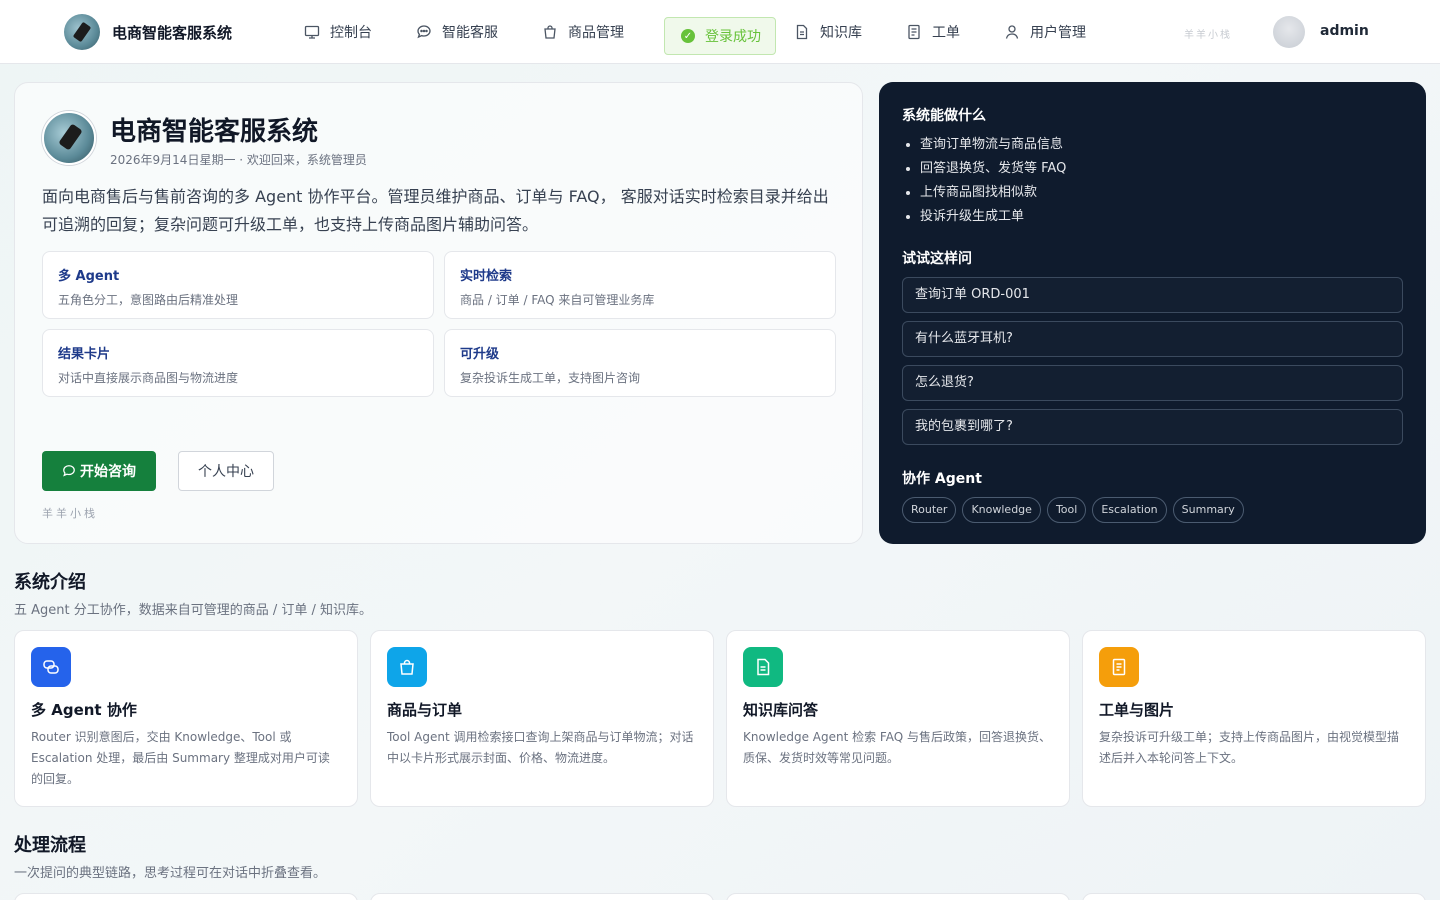 Image resolution: width=1440 pixels, height=900 pixels. I want to click on card-title: 知识库问答, so click(781, 710).